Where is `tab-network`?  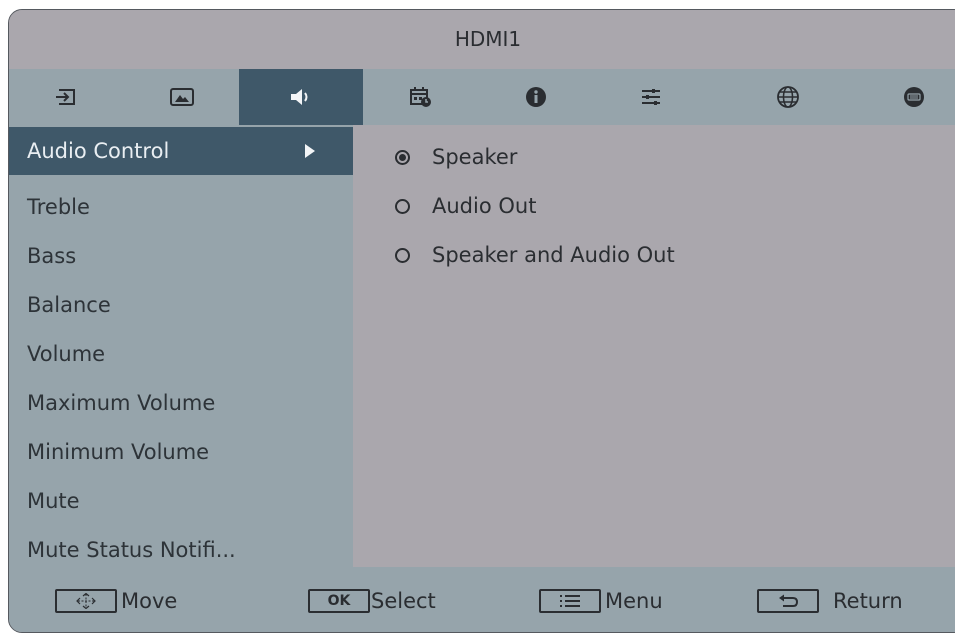
tab-network is located at coordinates (787, 97).